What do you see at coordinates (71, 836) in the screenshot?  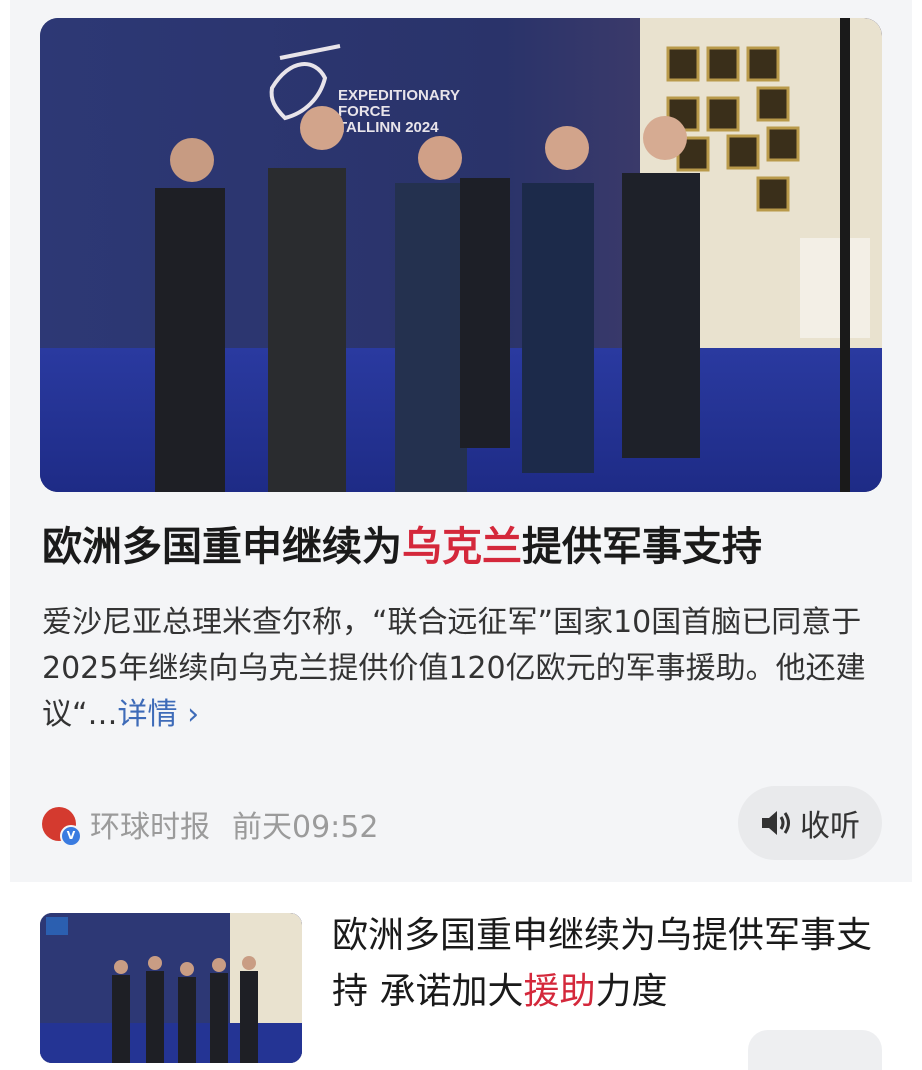 I see `verified-icon: V` at bounding box center [71, 836].